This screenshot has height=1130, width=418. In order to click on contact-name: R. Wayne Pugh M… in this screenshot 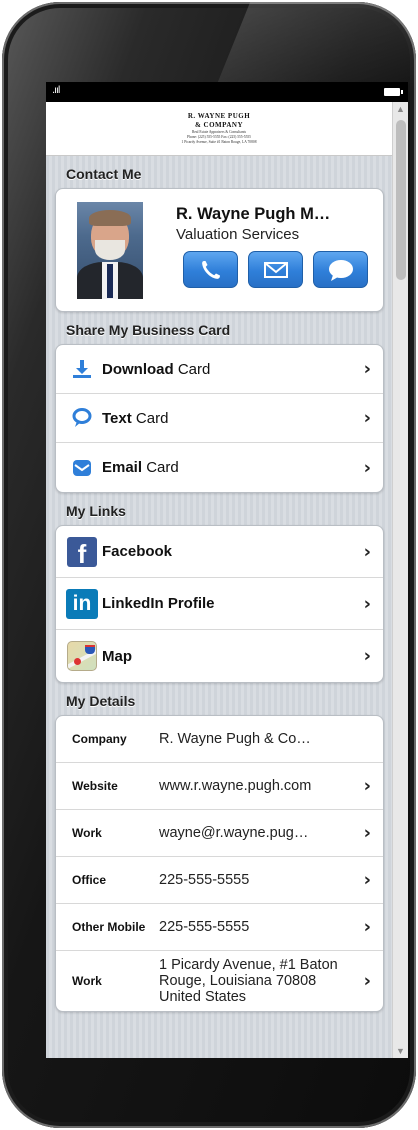, I will do `click(253, 214)`.